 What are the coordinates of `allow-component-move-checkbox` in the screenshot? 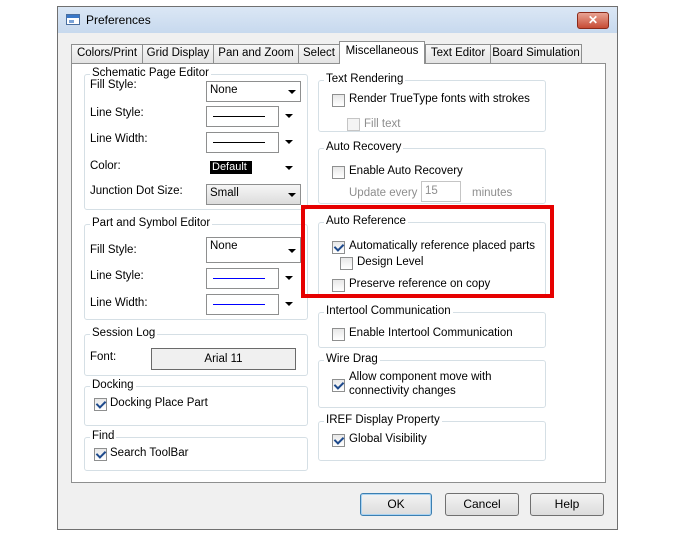 It's located at (338, 385).